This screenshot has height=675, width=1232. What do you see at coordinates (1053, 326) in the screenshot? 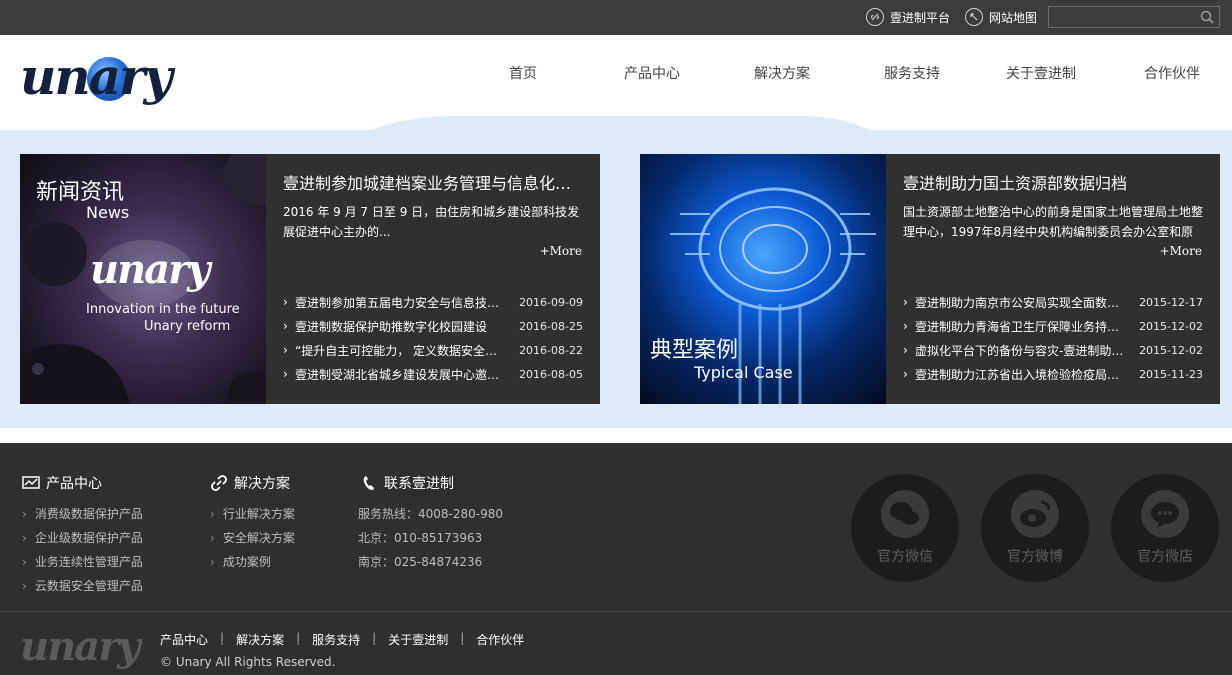
I see `list-item: › 壹进制助力青海省卫生厅保障业务持续运行 2015-12-02` at bounding box center [1053, 326].